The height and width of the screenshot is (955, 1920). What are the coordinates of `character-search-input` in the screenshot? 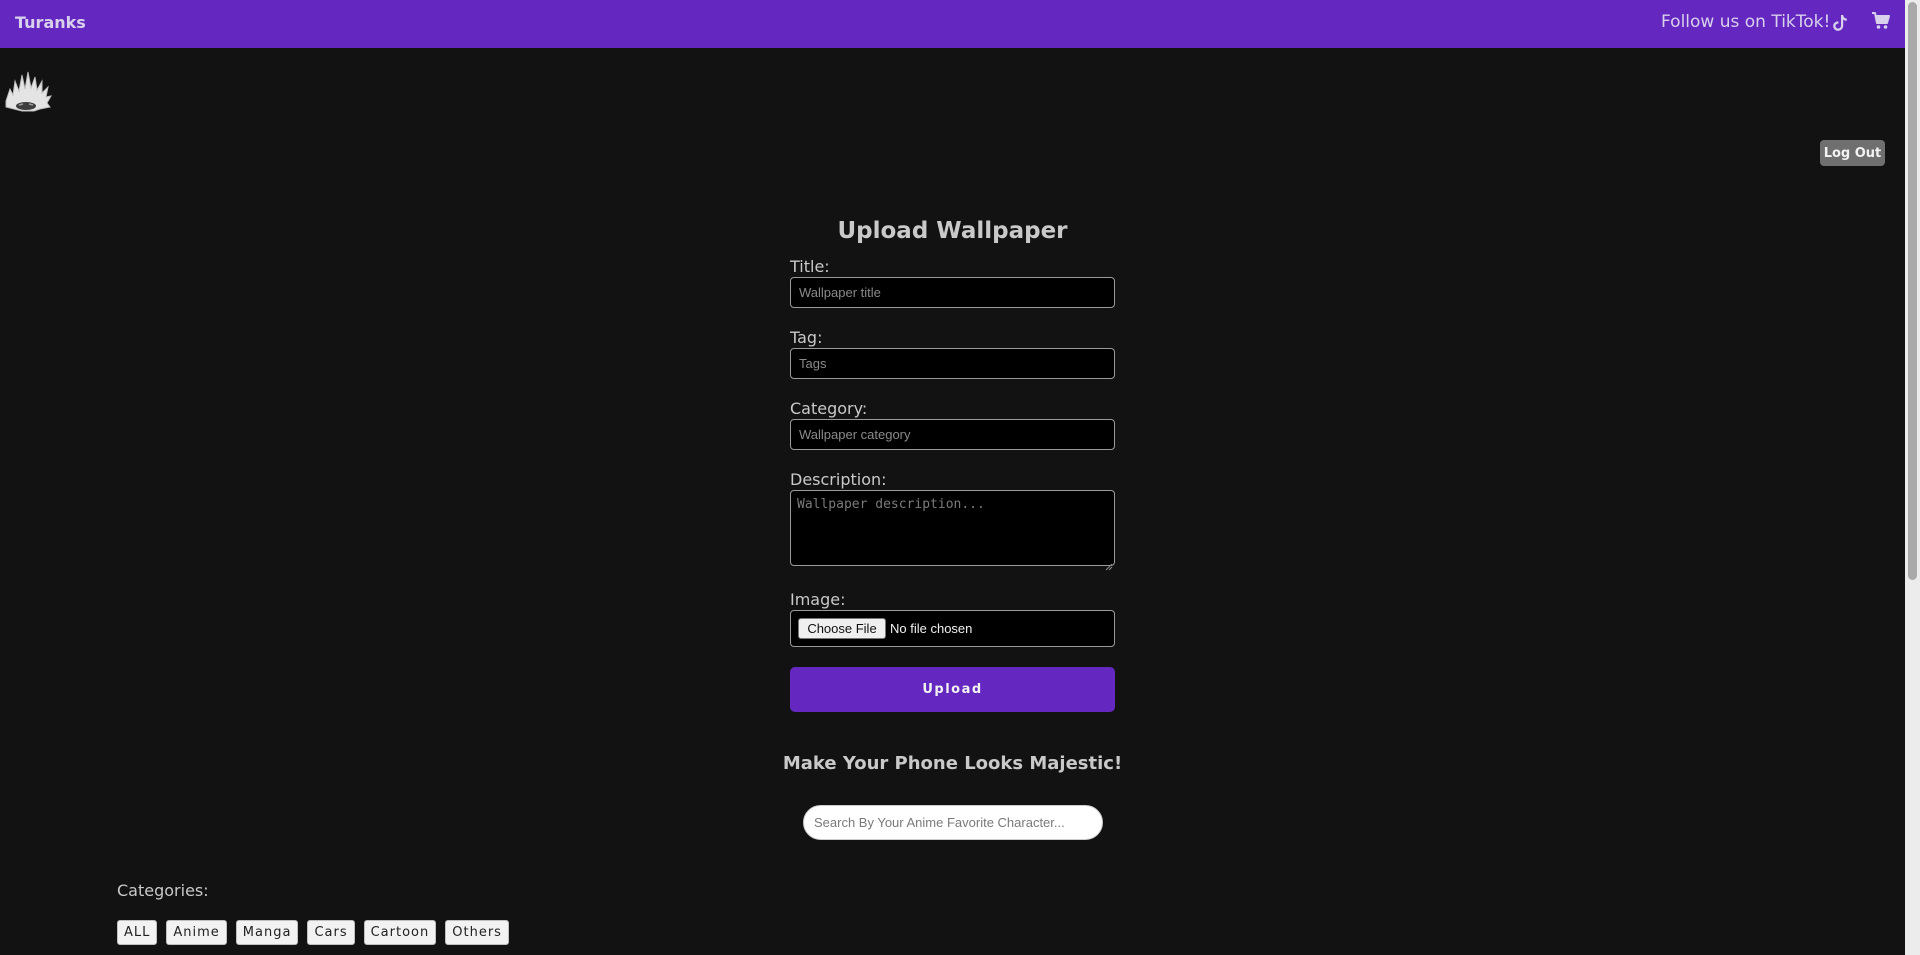 It's located at (953, 822).